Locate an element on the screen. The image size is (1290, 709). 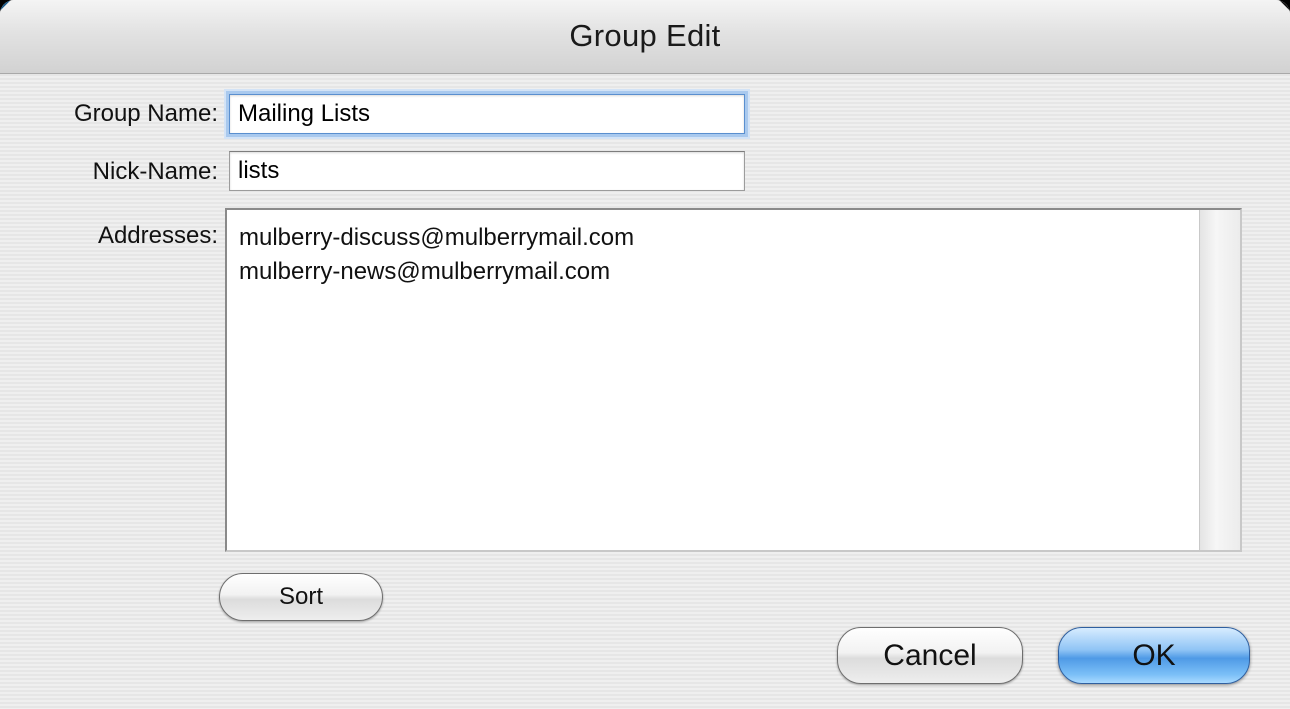
group-name-label: Group Name: is located at coordinates (145, 113).